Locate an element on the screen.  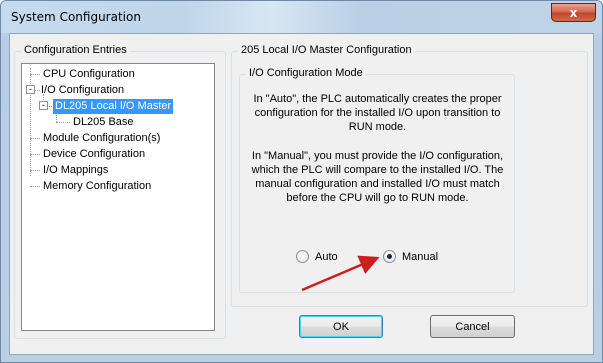
auto-radio-option: Auto is located at coordinates (317, 256).